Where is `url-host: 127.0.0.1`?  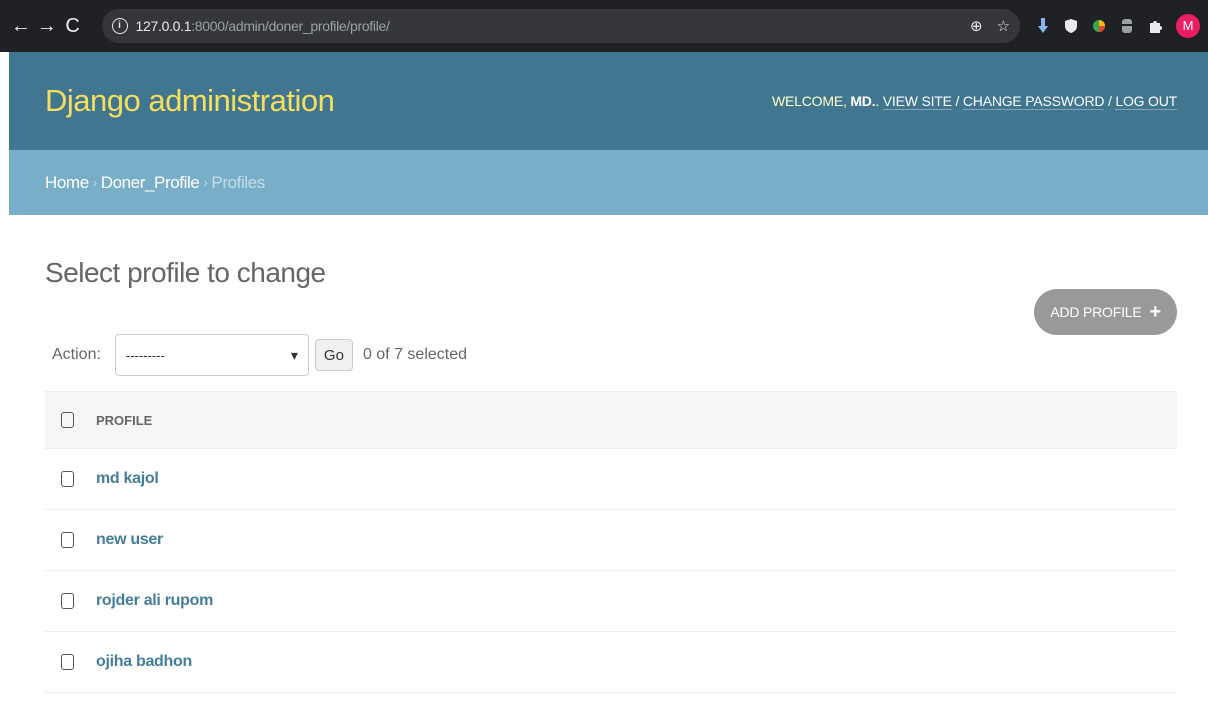 url-host: 127.0.0.1 is located at coordinates (163, 26).